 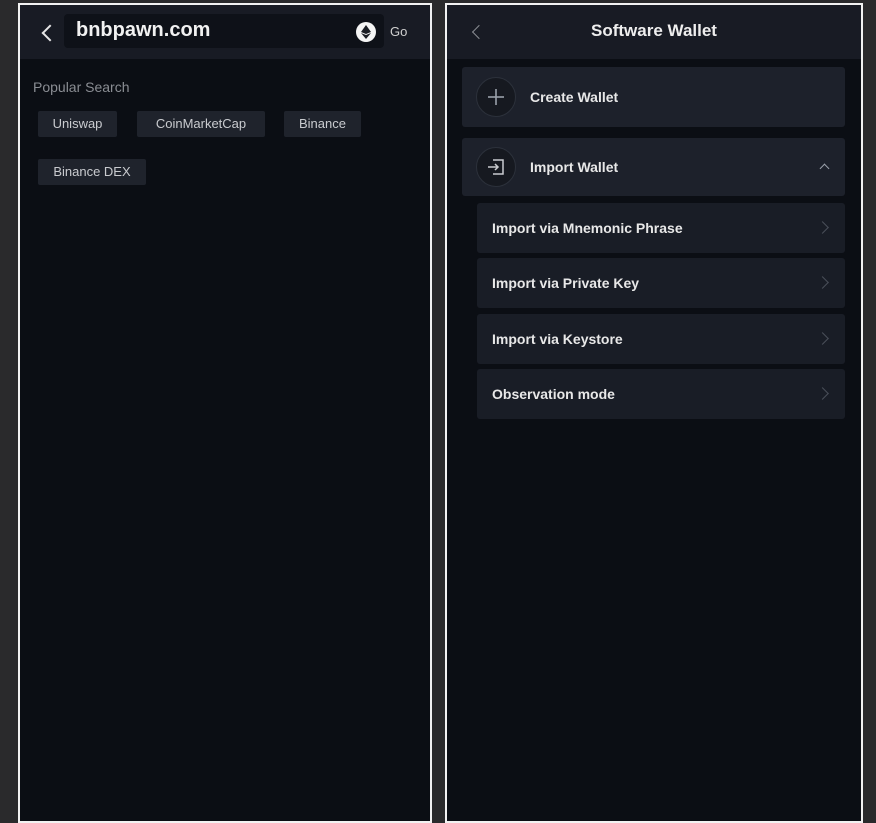 I want to click on import-mnemonic-label: Import via Mnemonic Phrase, so click(x=587, y=228).